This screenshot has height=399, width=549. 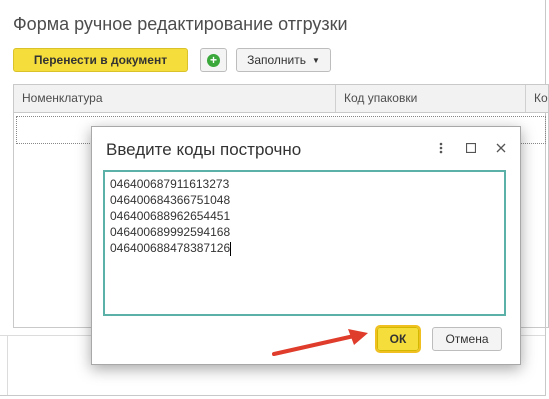 I want to click on table-header: Номенклатура Код упаковки Ко, so click(x=281, y=99).